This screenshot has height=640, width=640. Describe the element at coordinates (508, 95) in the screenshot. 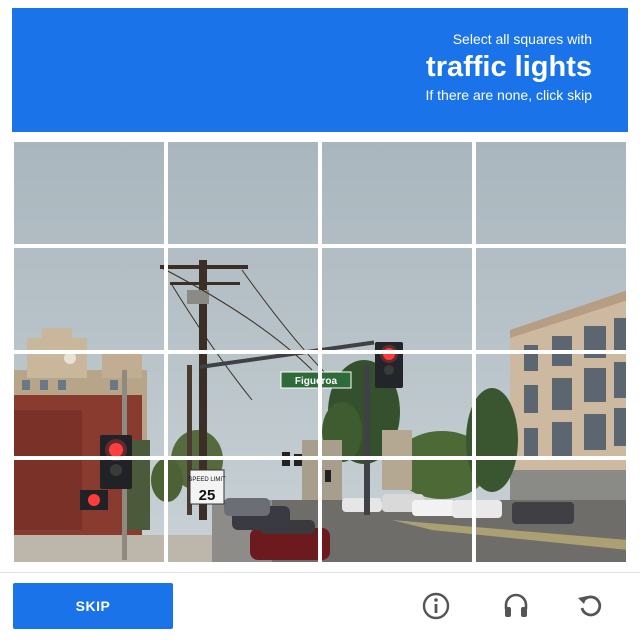

I see `skip-hint-text: If there are none, click skip` at that location.